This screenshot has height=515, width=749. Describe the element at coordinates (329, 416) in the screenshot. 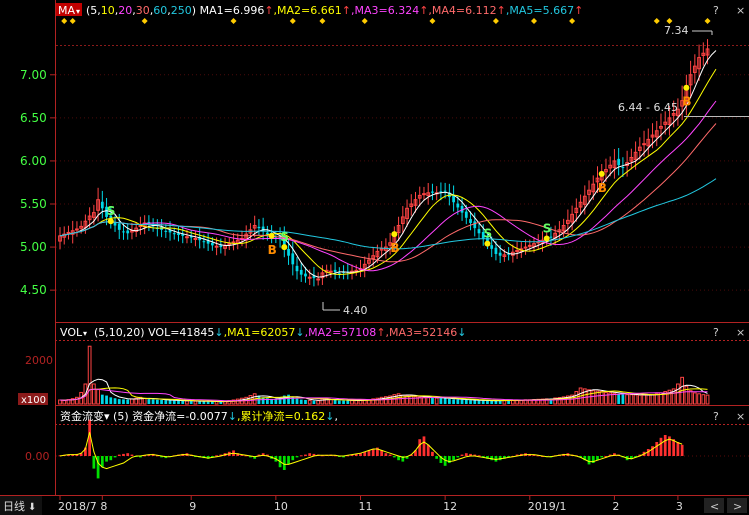

I see `down-arrow-icon: ↓` at that location.